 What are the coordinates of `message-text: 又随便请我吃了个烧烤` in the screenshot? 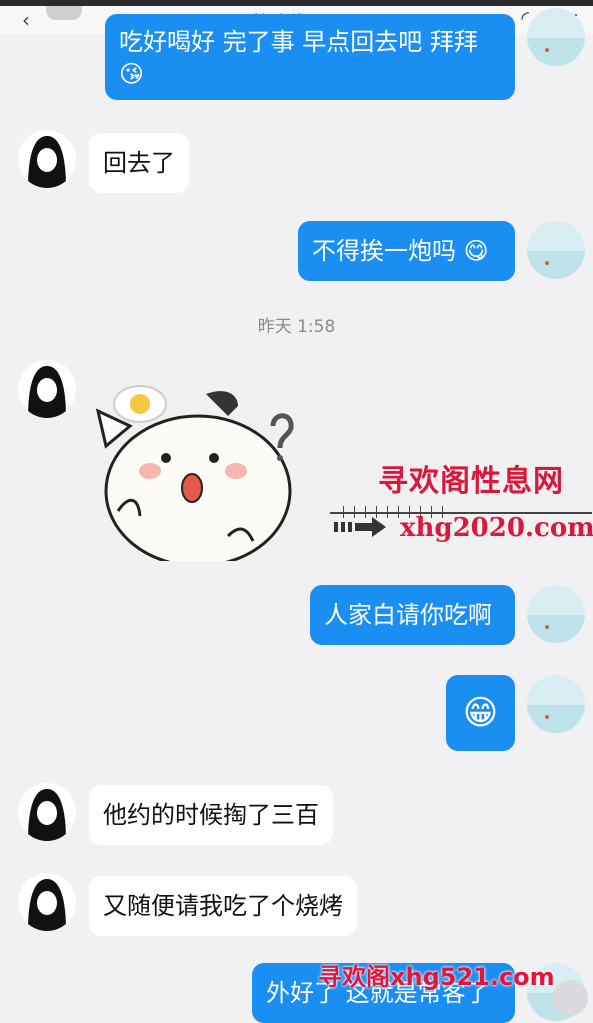 It's located at (223, 906).